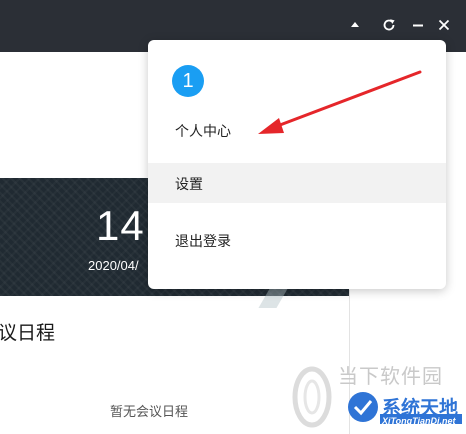  What do you see at coordinates (418, 25) in the screenshot?
I see `minimize-icon` at bounding box center [418, 25].